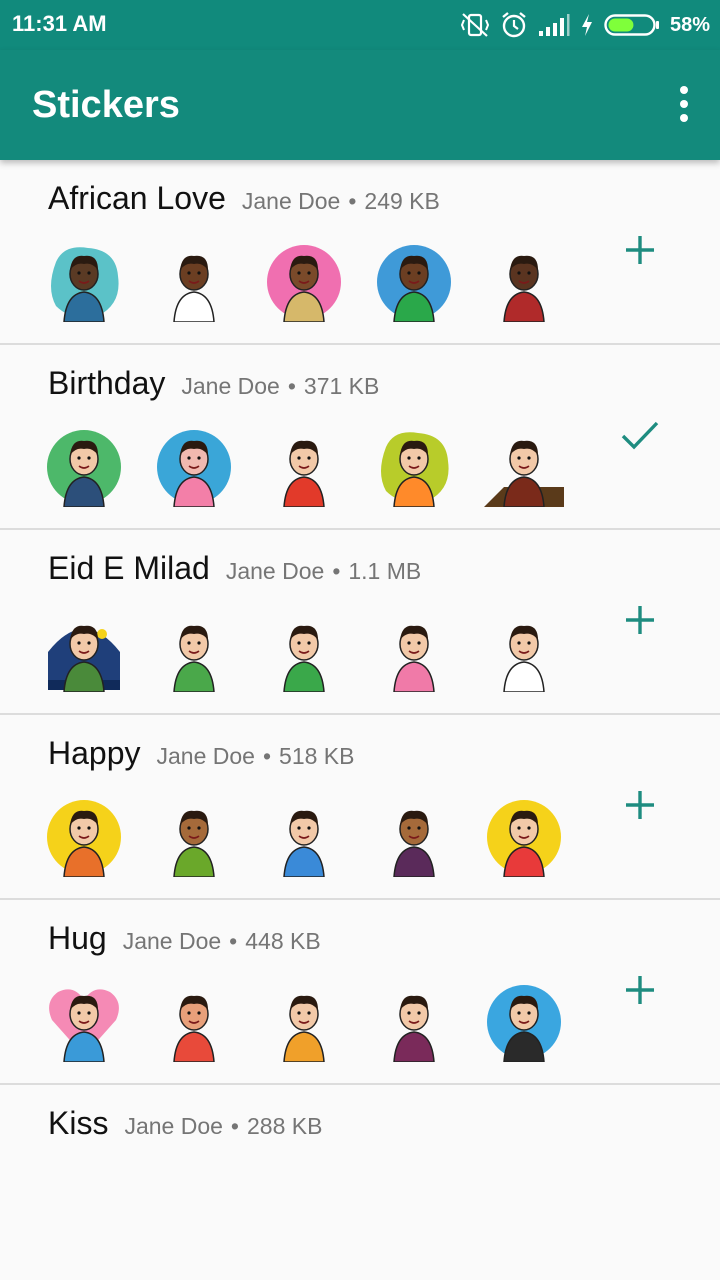 This screenshot has height=1280, width=720. Describe the element at coordinates (107, 383) in the screenshot. I see `pack-name: Birthday` at that location.